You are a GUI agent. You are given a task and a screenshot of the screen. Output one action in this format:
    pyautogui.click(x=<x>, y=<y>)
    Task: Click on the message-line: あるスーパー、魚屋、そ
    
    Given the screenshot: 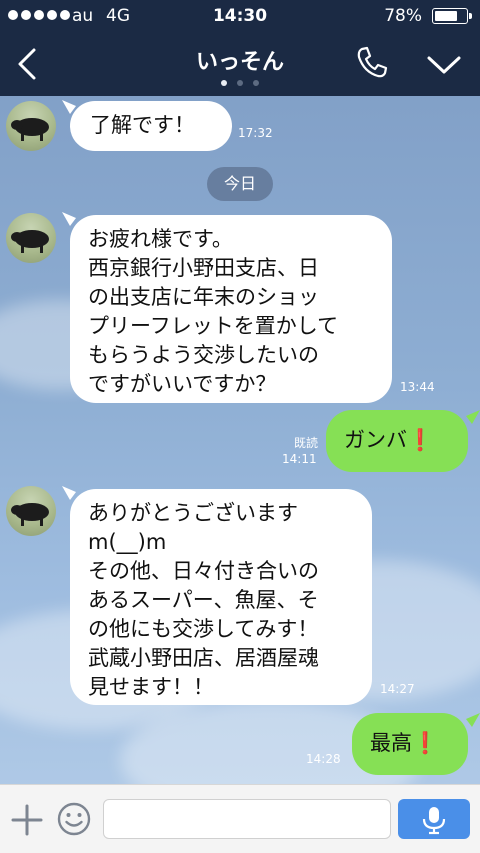 What is the action you would take?
    pyautogui.click(x=203, y=600)
    